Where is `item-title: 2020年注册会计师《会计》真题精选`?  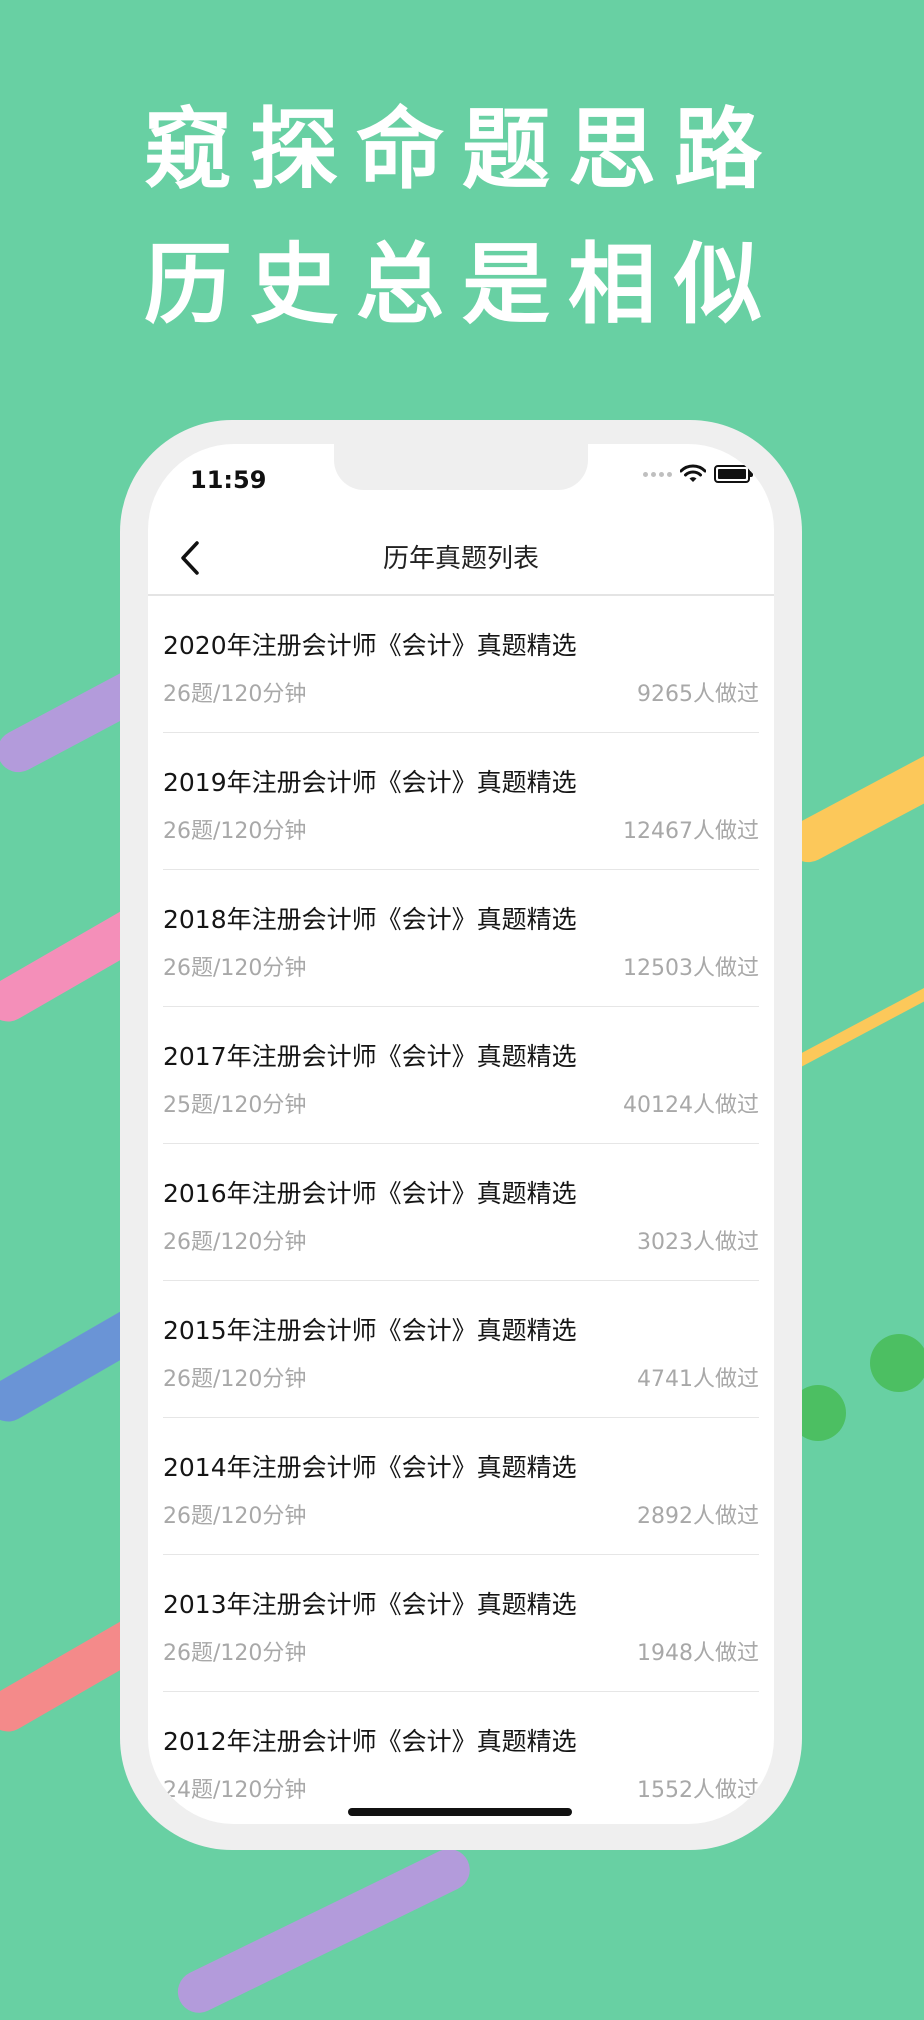
item-title: 2020年注册会计师《会计》真题精选 is located at coordinates (370, 645).